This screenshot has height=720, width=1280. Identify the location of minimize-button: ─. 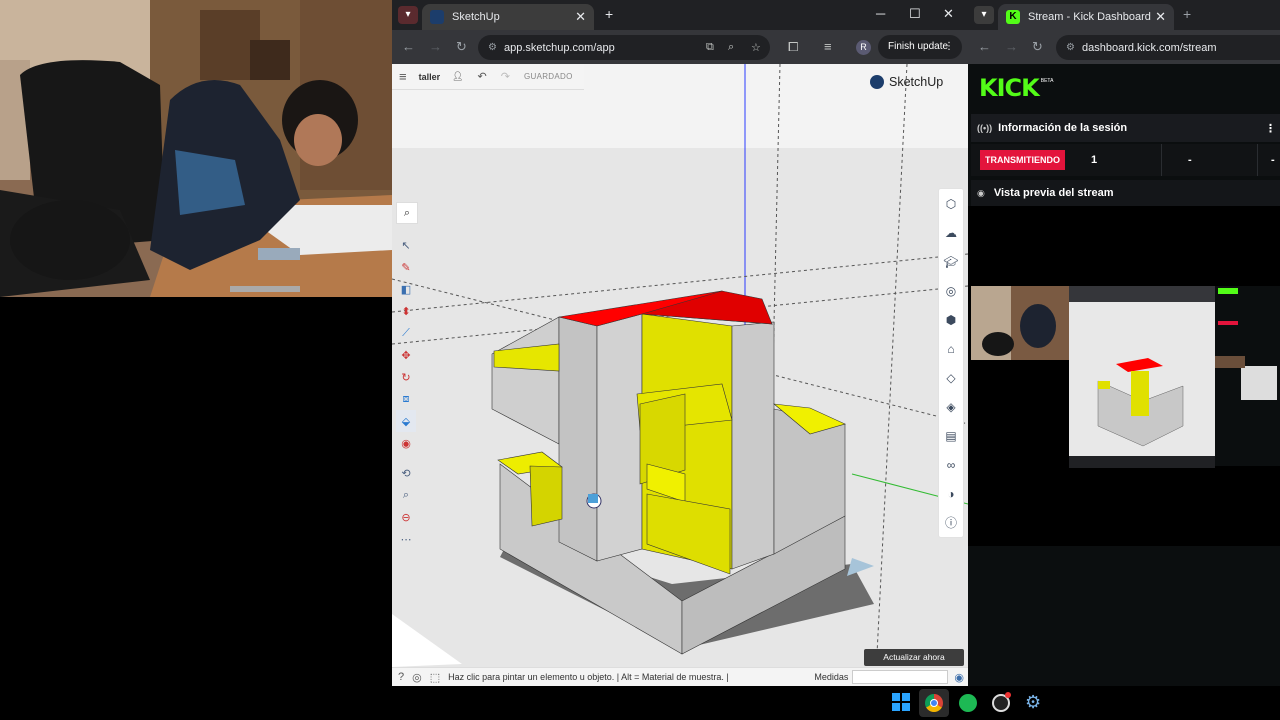
(880, 13).